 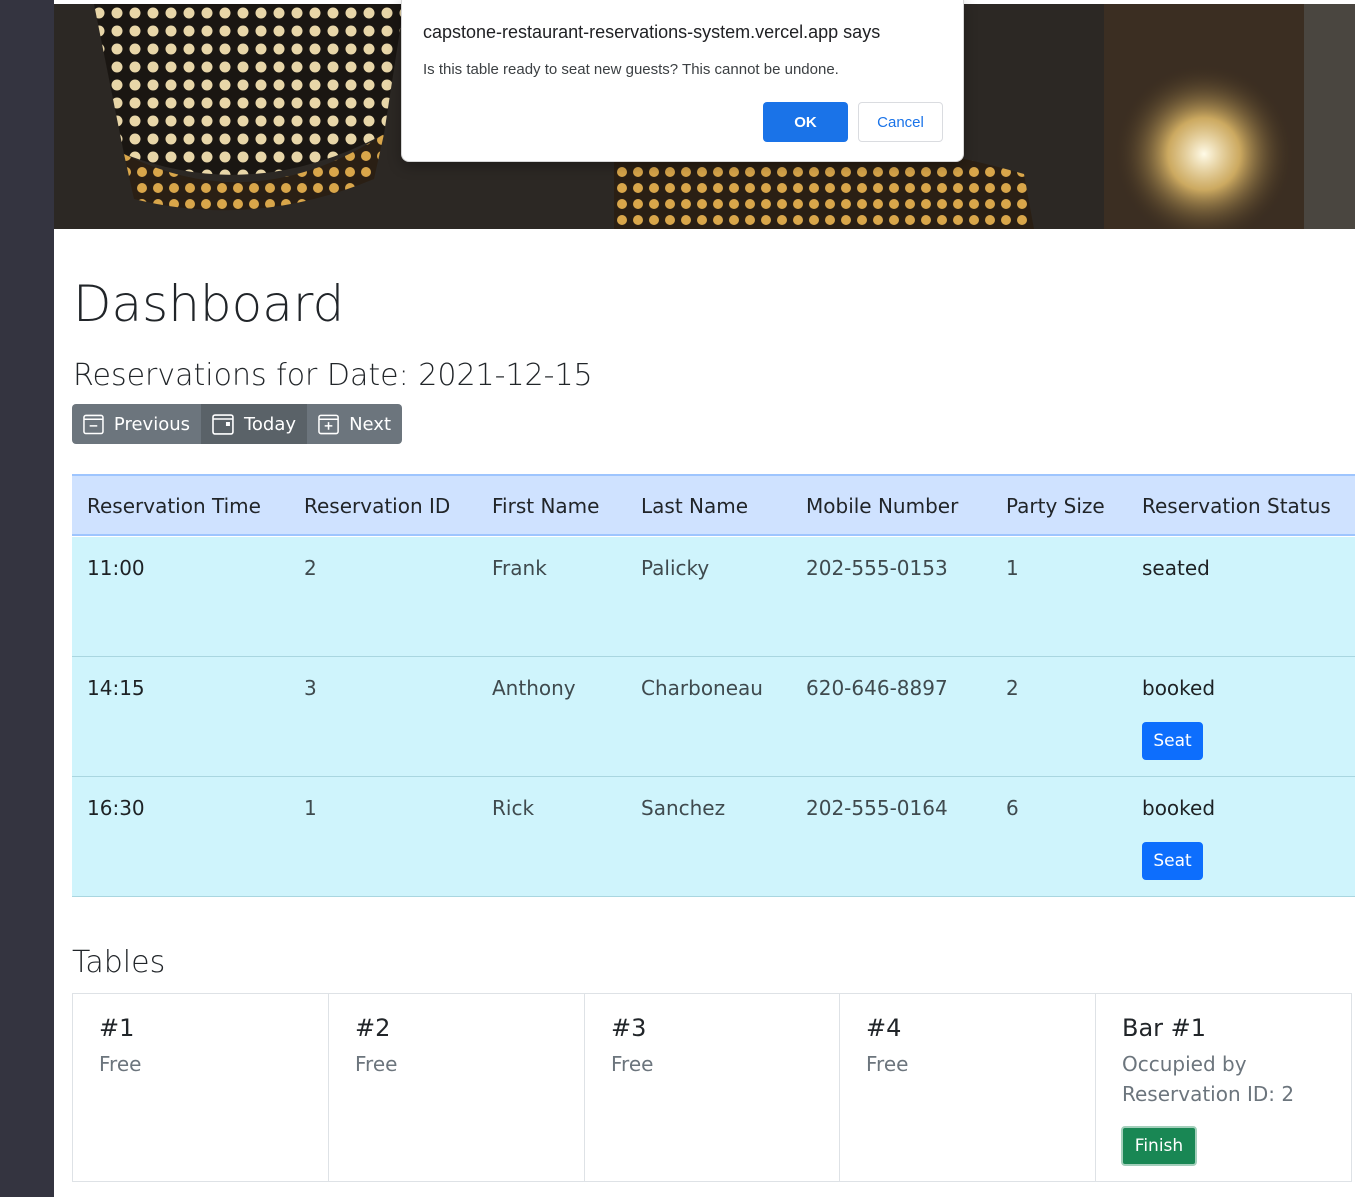 I want to click on sidebar, so click(x=27, y=598).